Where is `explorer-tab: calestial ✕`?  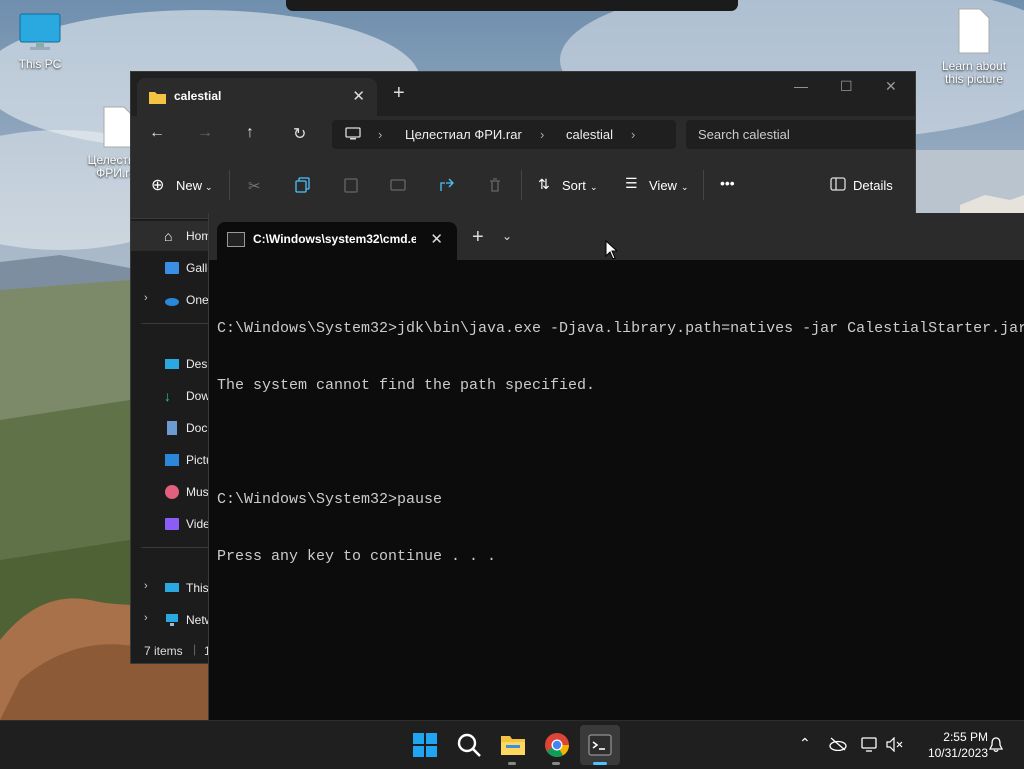 explorer-tab: calestial ✕ is located at coordinates (257, 97).